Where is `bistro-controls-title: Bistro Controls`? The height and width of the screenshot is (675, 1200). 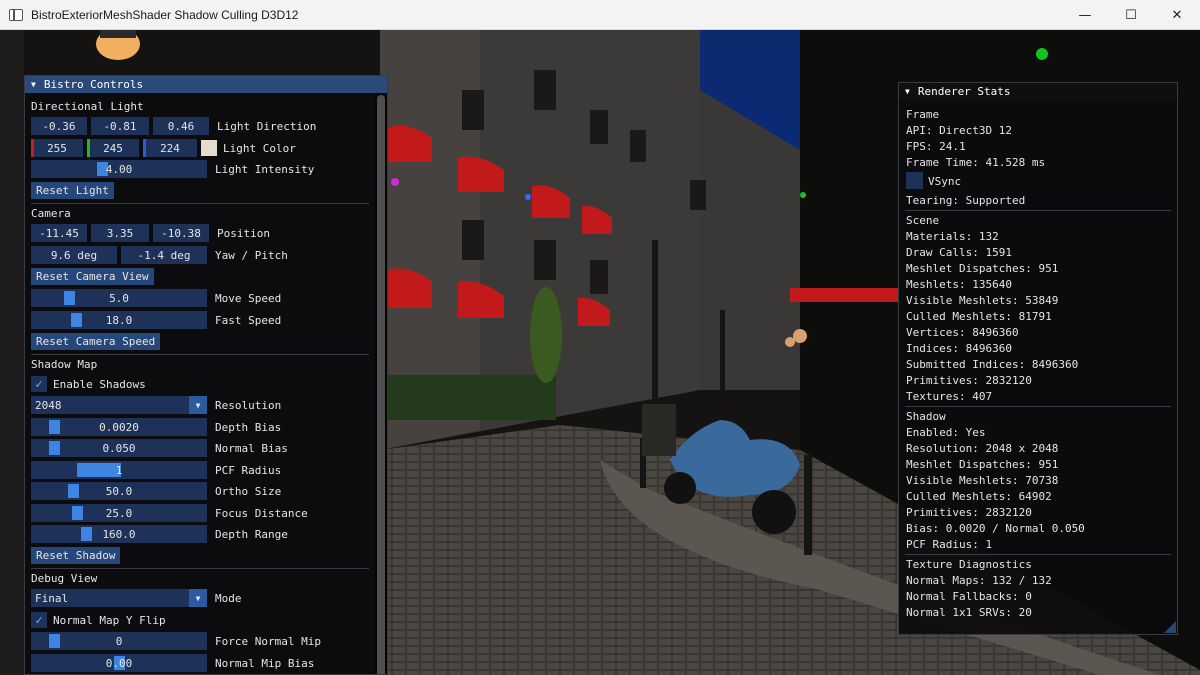 bistro-controls-title: Bistro Controls is located at coordinates (93, 84).